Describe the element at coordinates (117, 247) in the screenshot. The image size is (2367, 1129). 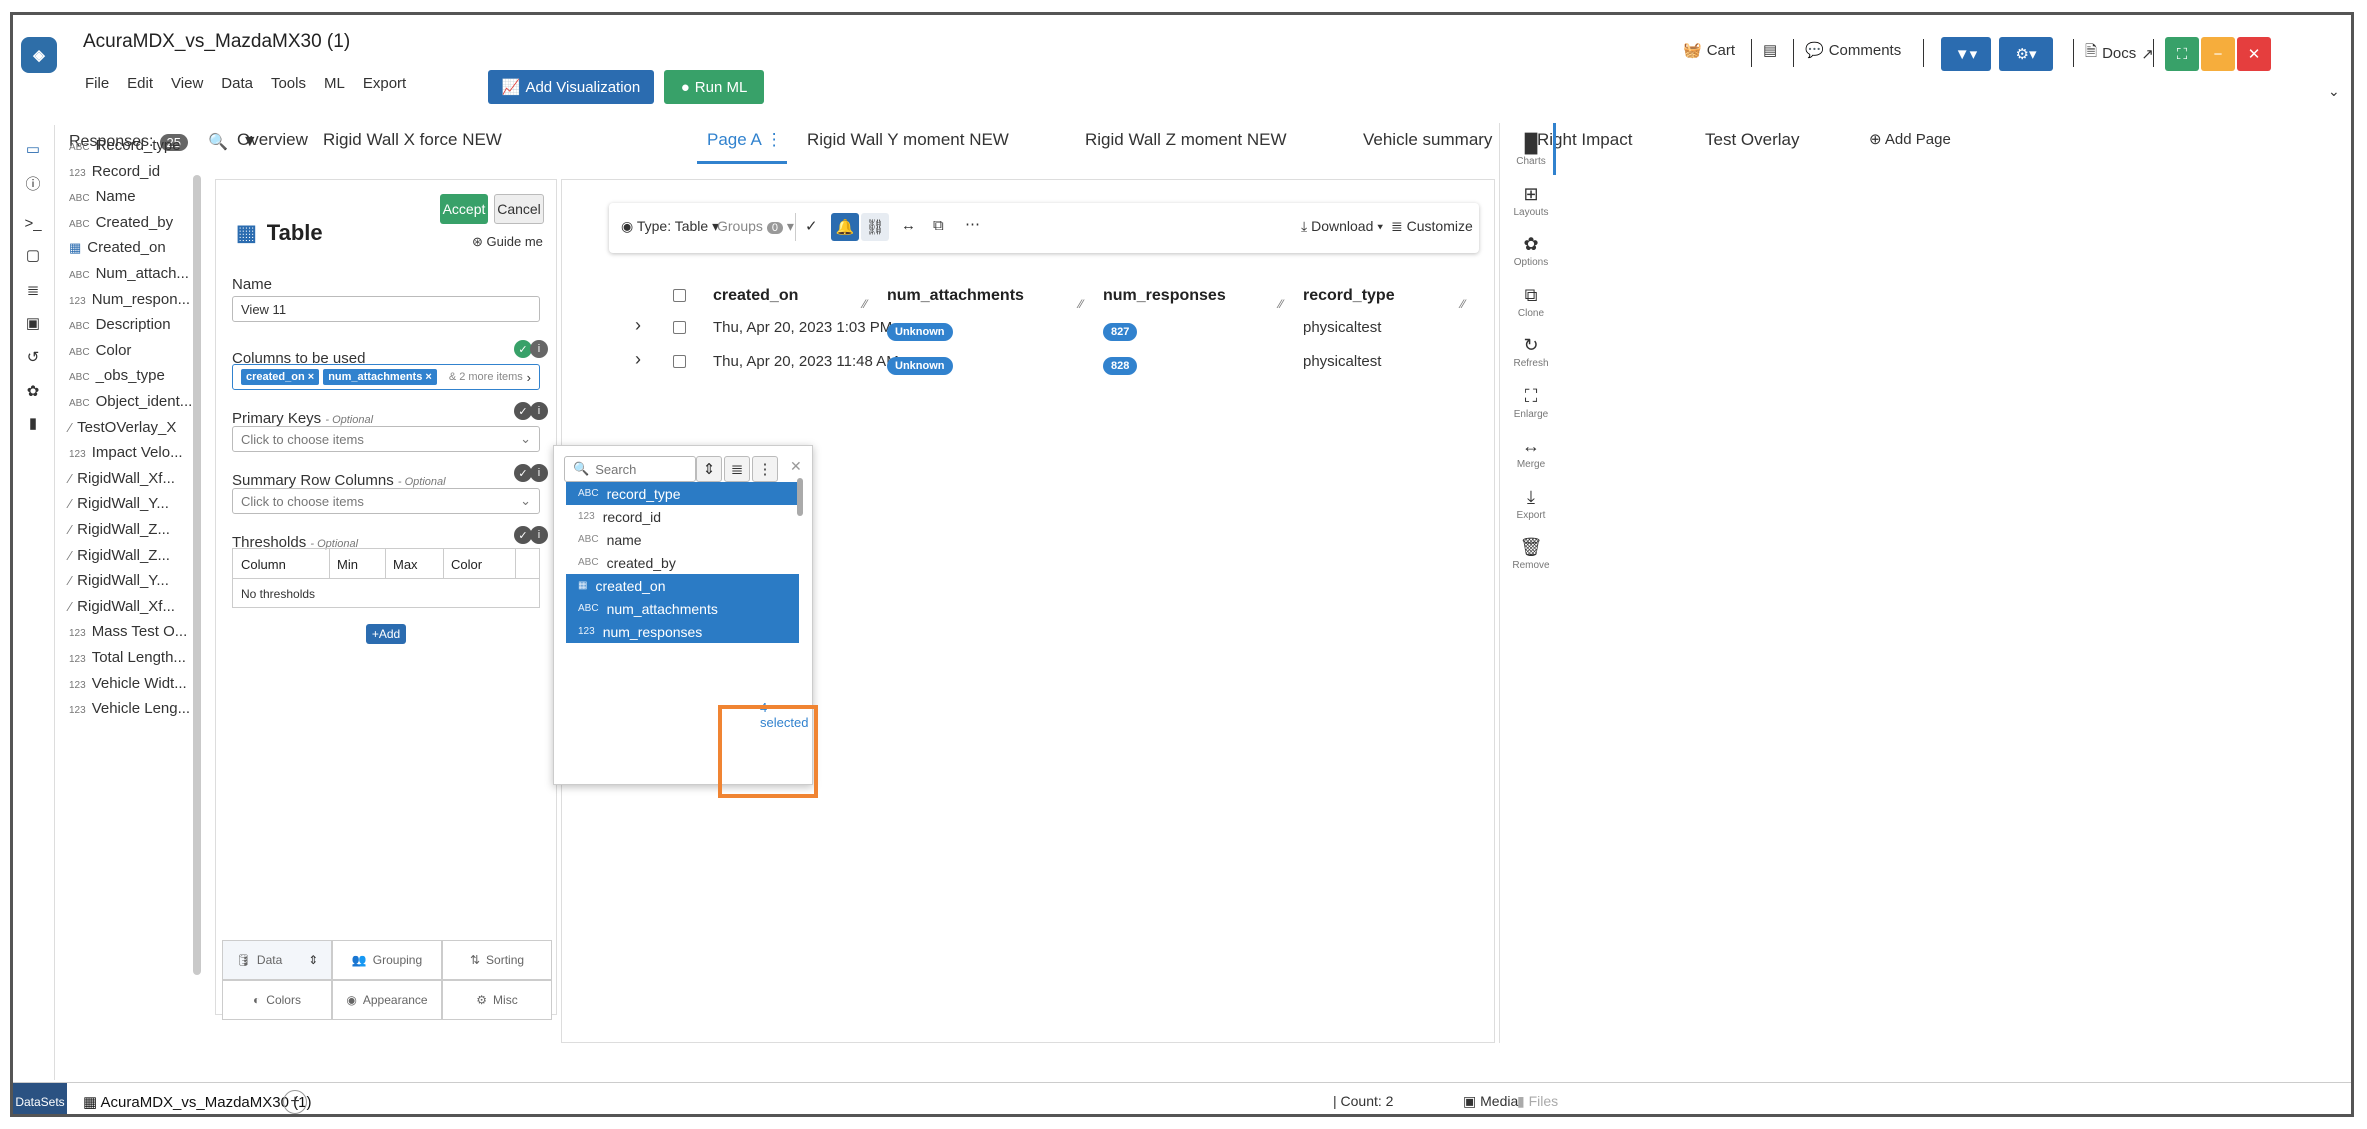
I see `response-item: ▦ Created_on` at that location.